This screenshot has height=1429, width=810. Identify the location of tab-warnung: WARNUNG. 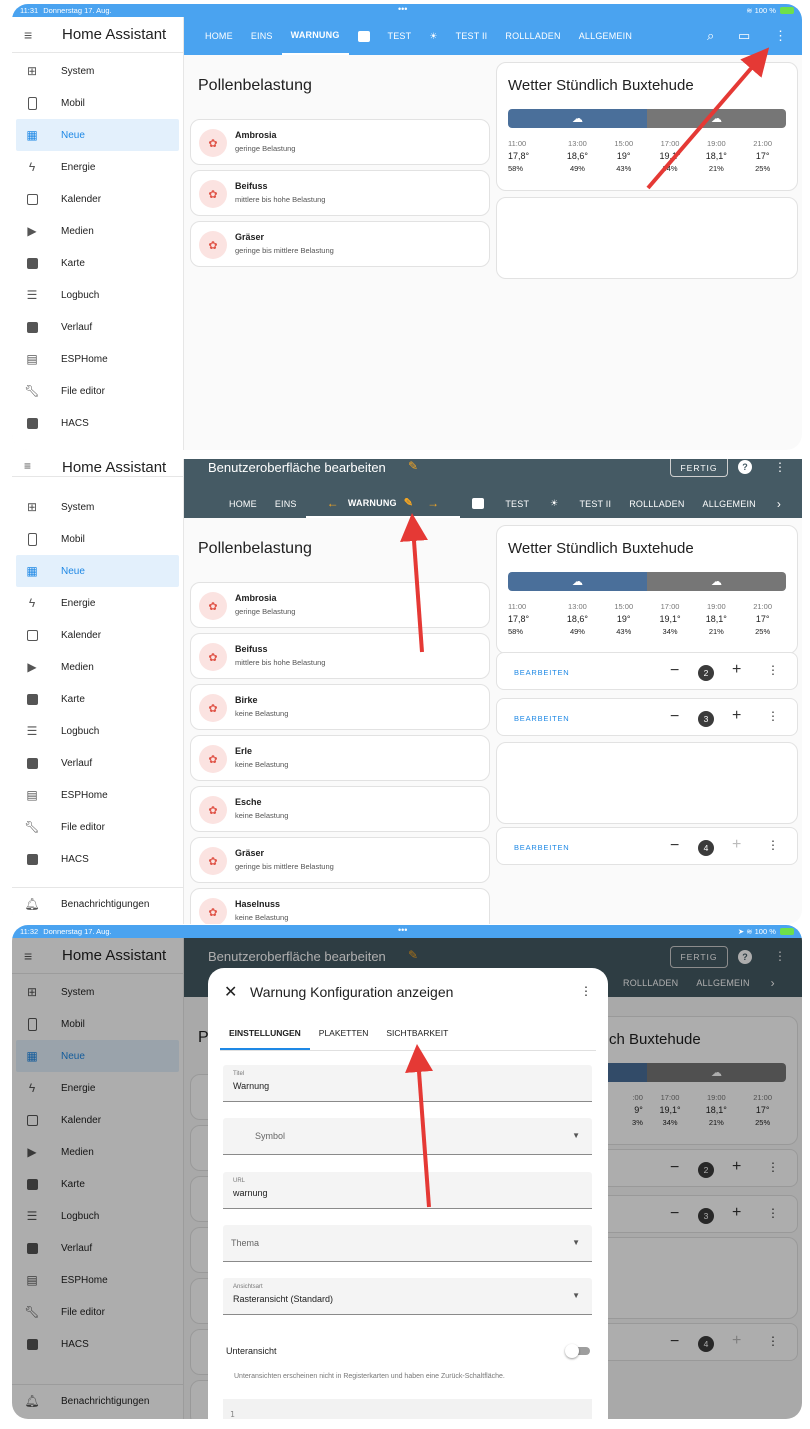
(315, 36).